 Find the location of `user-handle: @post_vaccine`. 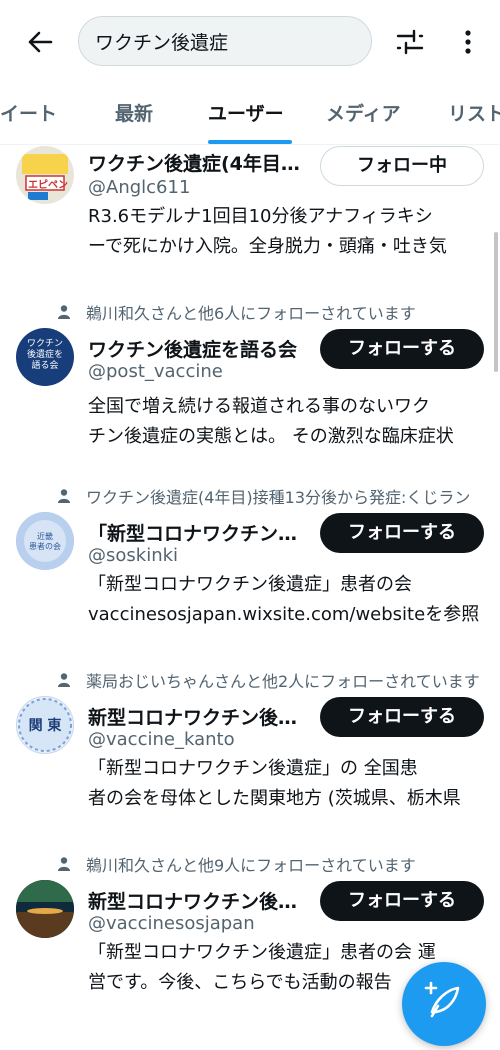

user-handle: @post_vaccine is located at coordinates (155, 371).